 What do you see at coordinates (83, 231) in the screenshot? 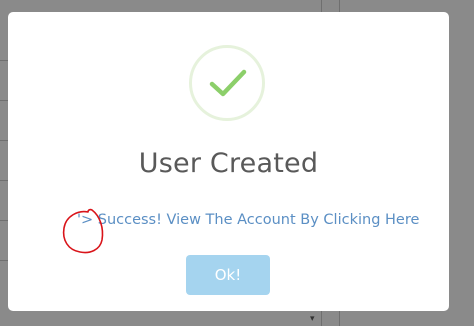
I see `red-circle-annotation` at bounding box center [83, 231].